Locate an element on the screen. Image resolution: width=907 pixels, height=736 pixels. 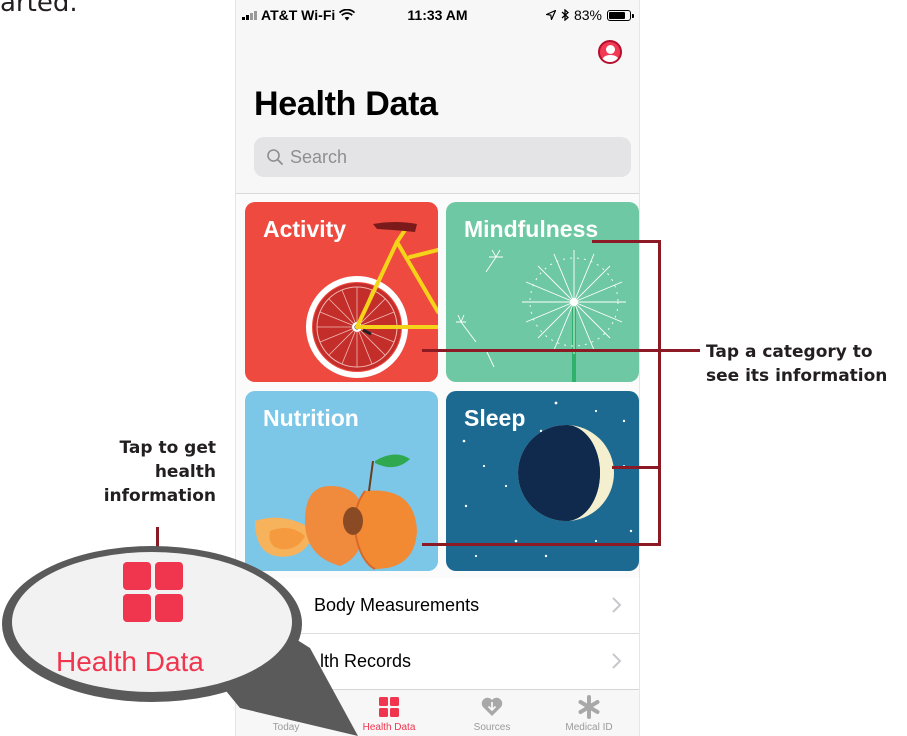
tab-medical-id: Medical ID is located at coordinates (589, 713).